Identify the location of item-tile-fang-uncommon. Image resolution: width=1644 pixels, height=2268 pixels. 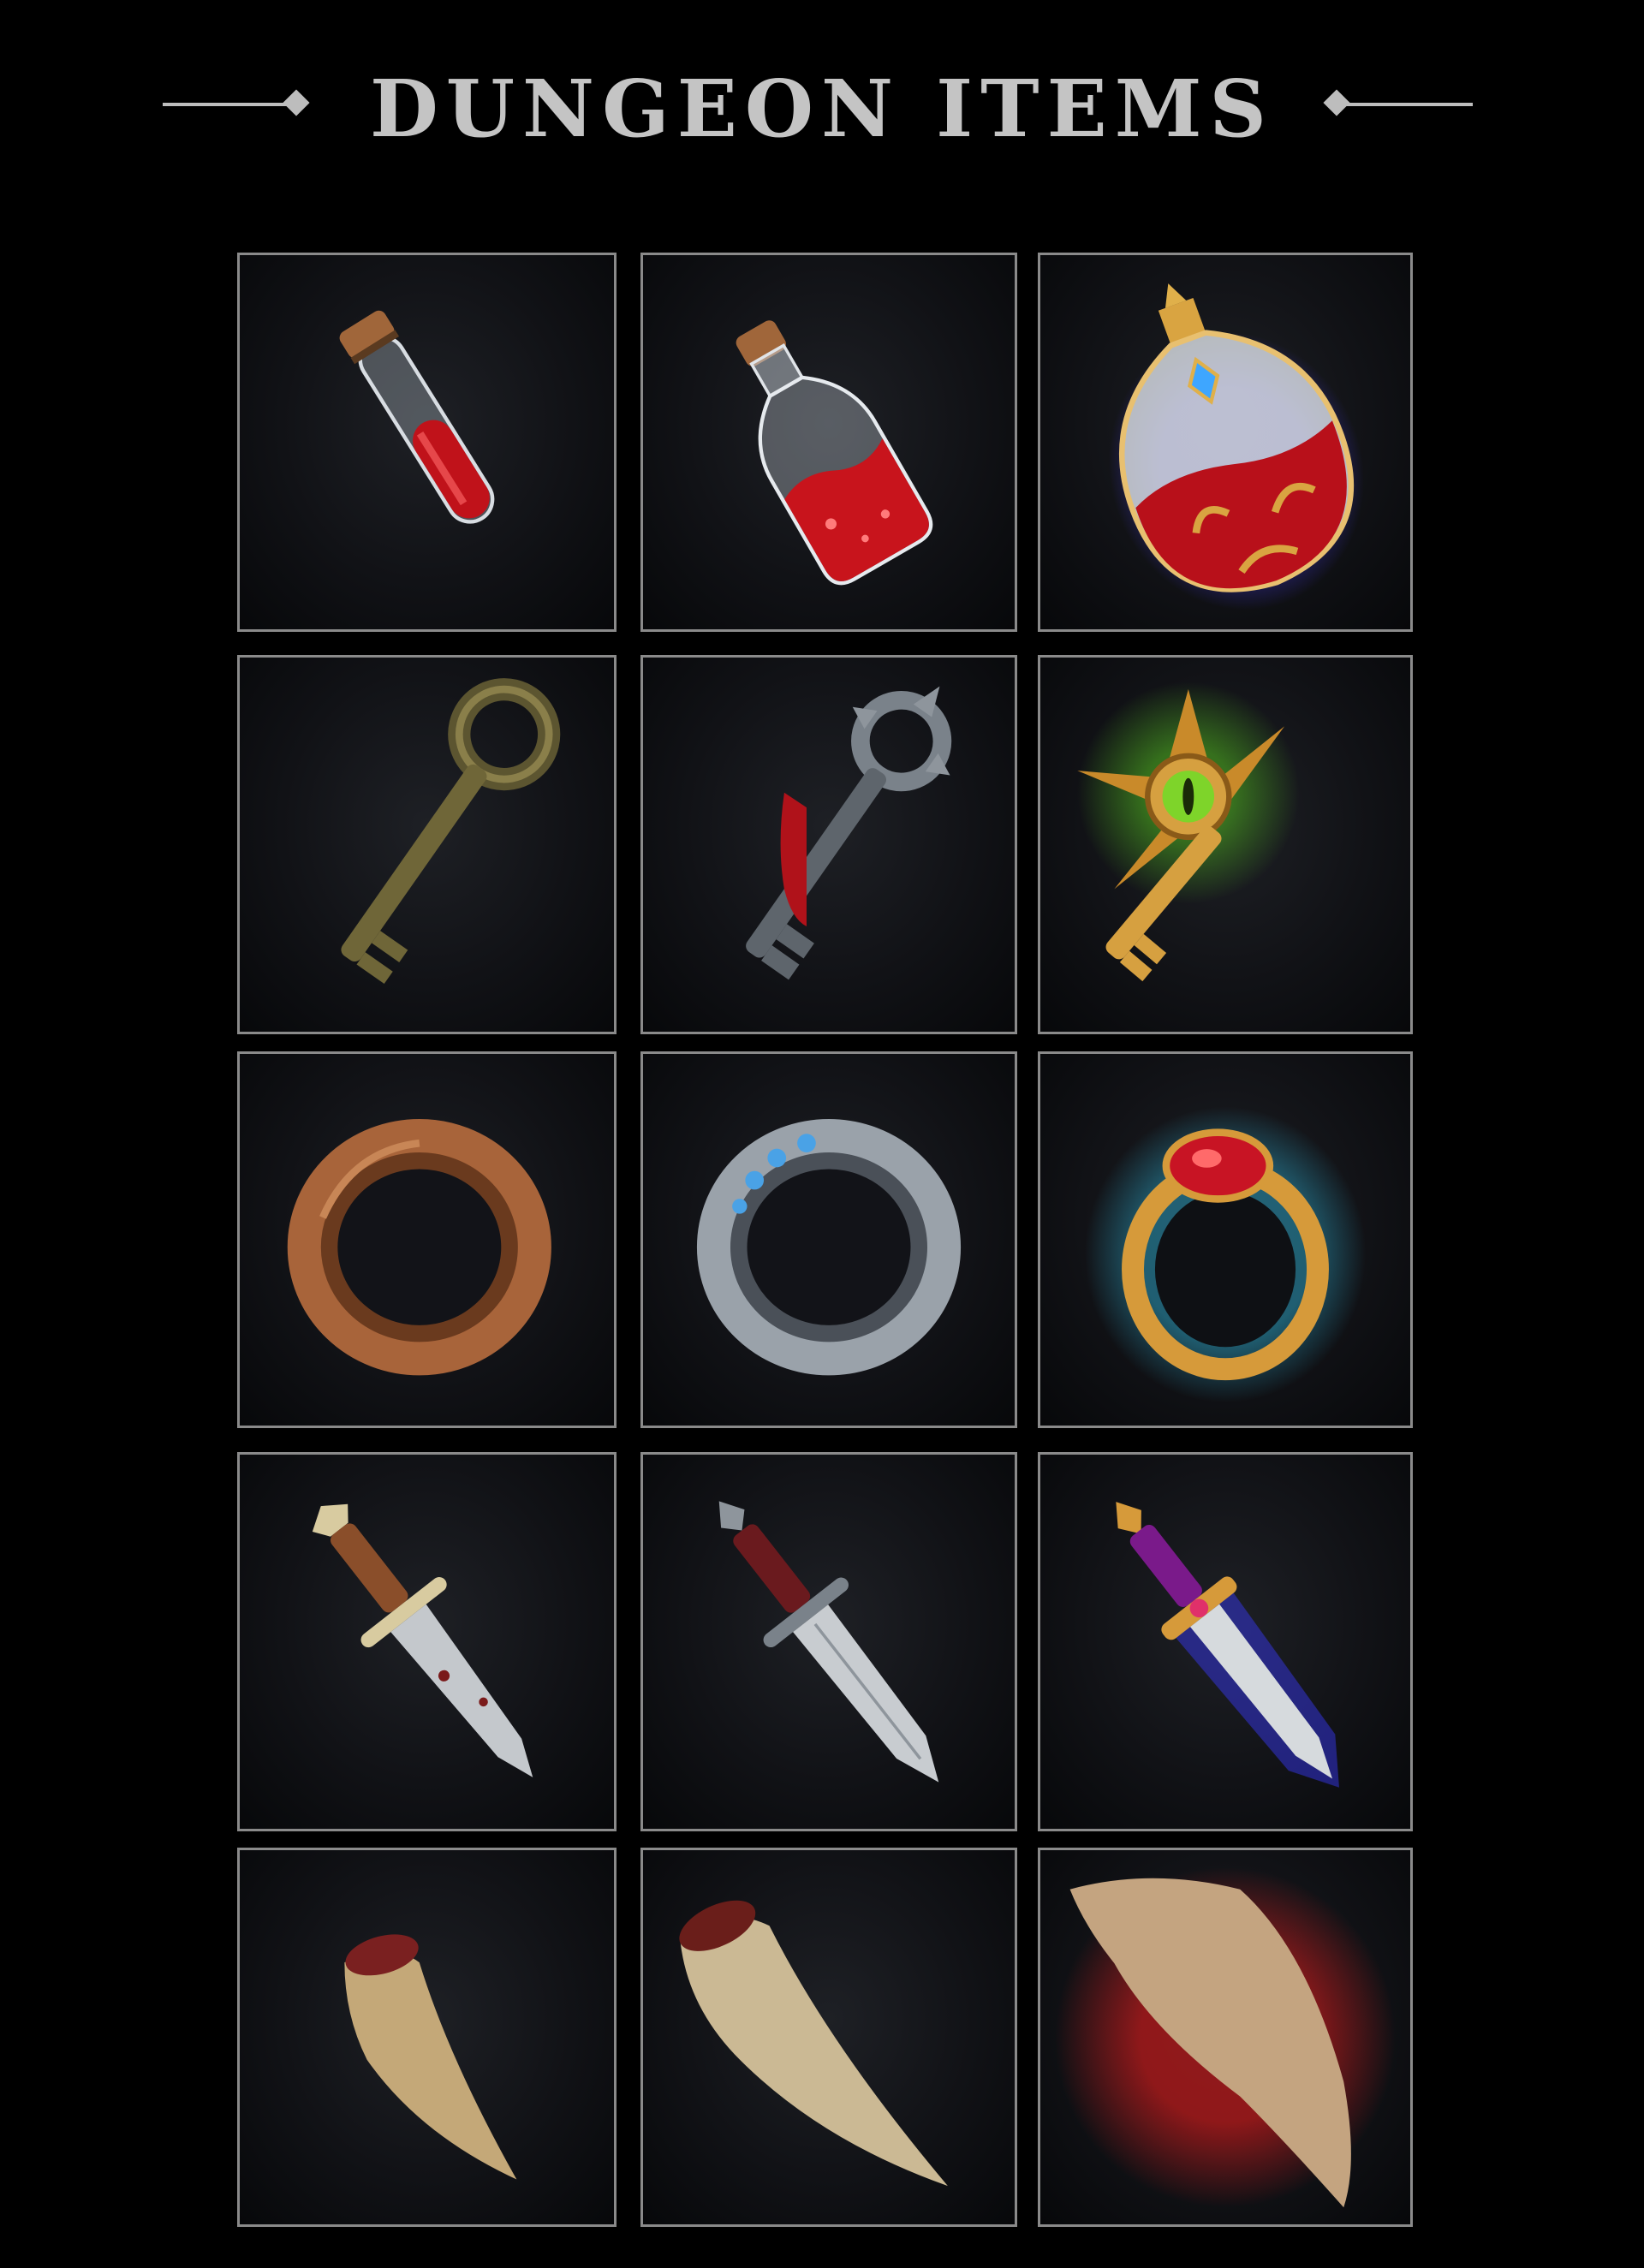
(828, 2037).